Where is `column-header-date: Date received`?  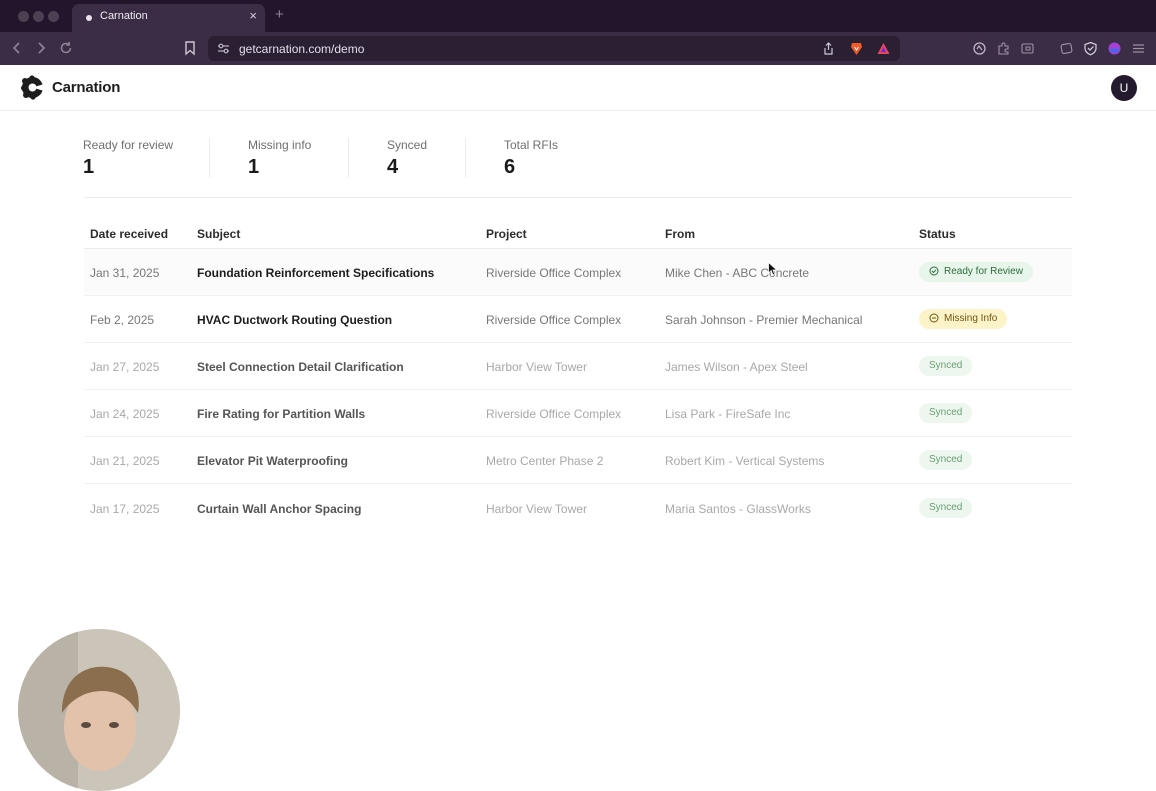
column-header-date: Date received is located at coordinates (129, 234).